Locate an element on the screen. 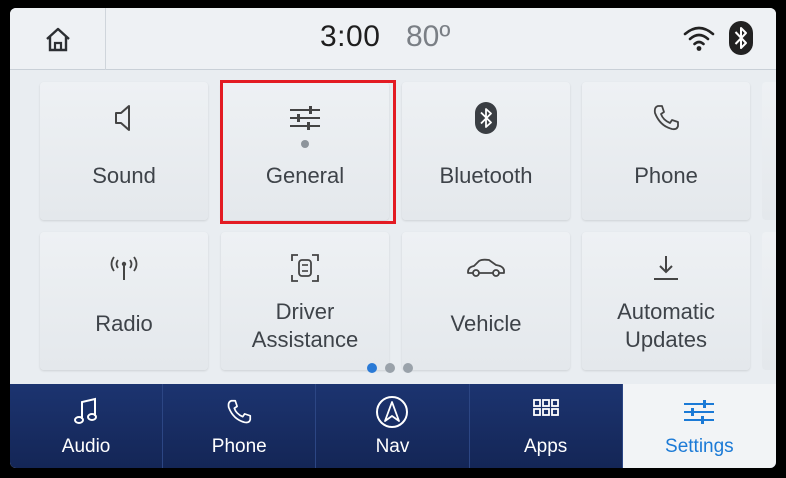 The width and height of the screenshot is (786, 478). tile-automatic-updates: Automatic Updates is located at coordinates (666, 301).